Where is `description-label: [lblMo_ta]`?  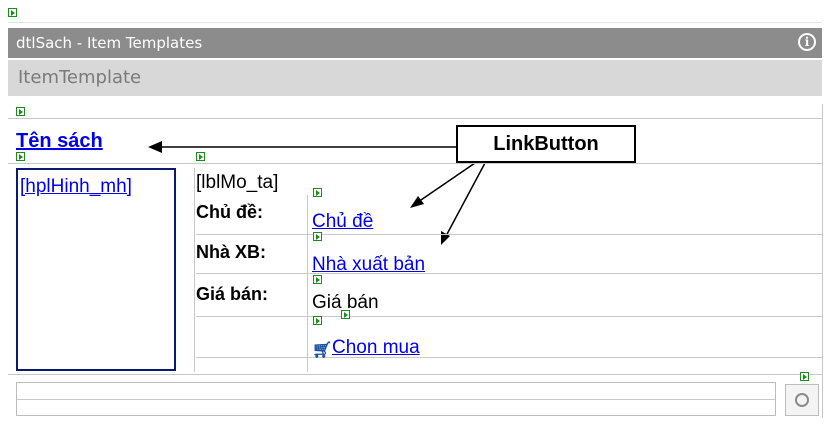
description-label: [lblMo_ta] is located at coordinates (237, 182).